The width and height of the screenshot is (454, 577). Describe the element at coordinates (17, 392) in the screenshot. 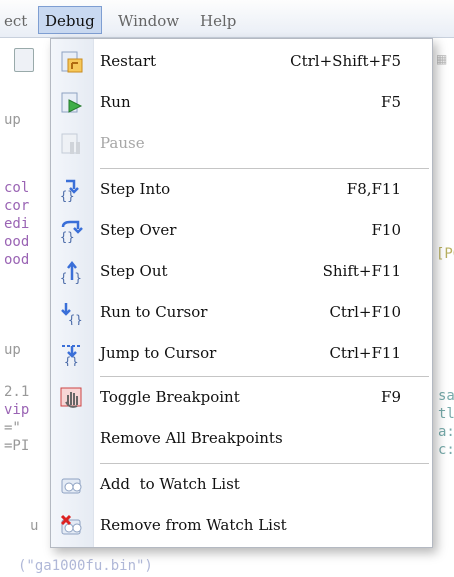

I see `editor-line: 2.1` at that location.